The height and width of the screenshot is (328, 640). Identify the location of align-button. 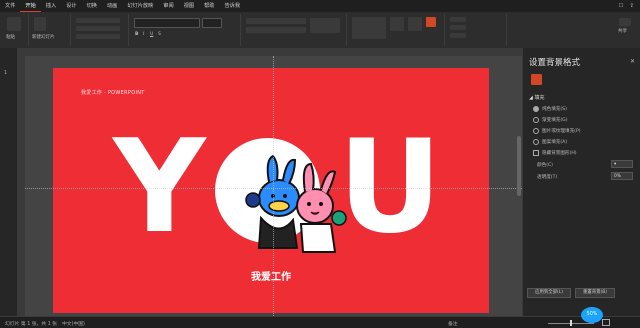
(276, 30).